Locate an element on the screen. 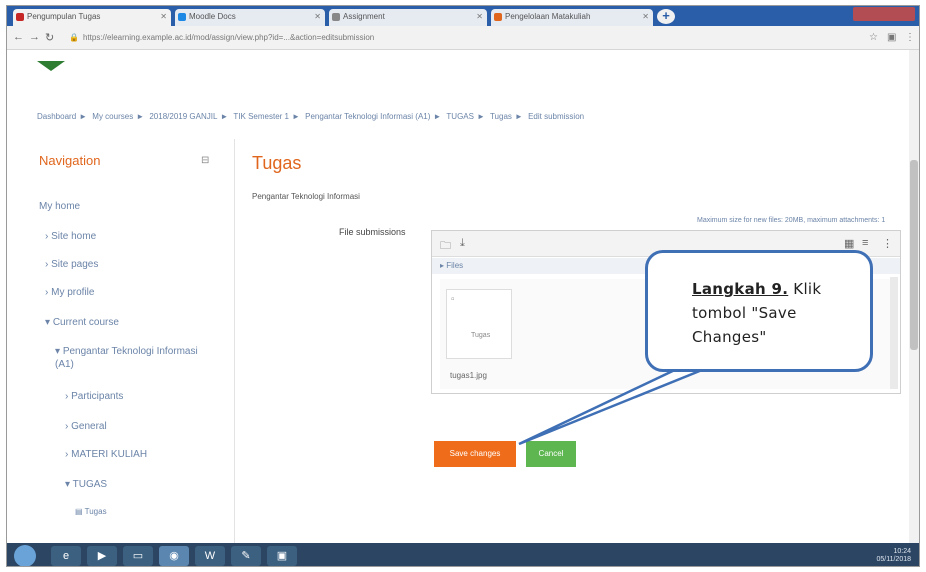 This screenshot has width=926, height=572. callout-step: Langkah 9. is located at coordinates (740, 289).